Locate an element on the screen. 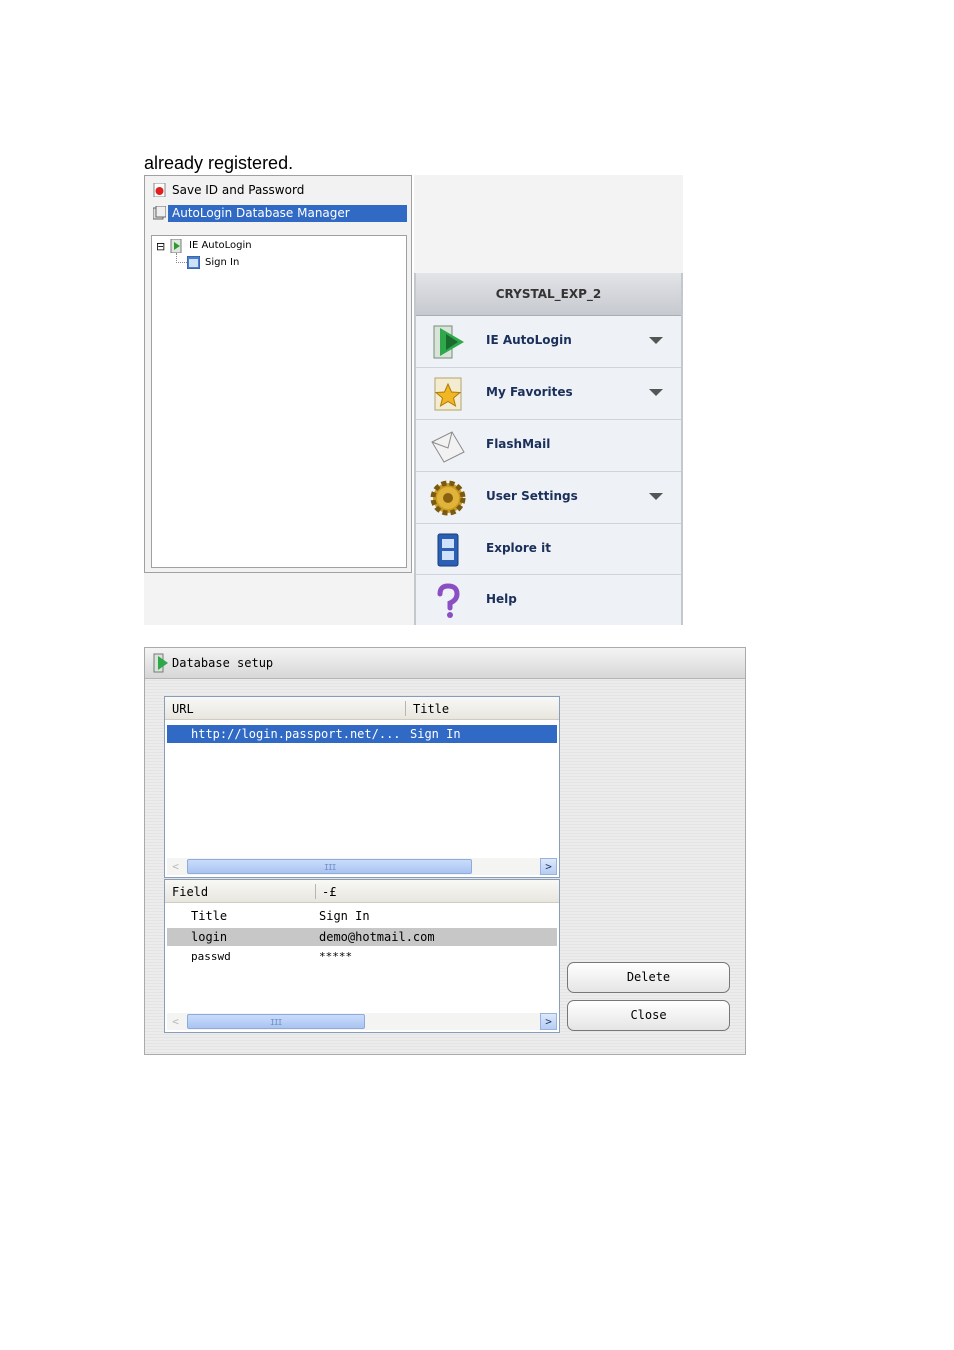 This screenshot has width=954, height=1350. crystal-item-my-favorites: My Favorites is located at coordinates (548, 394).